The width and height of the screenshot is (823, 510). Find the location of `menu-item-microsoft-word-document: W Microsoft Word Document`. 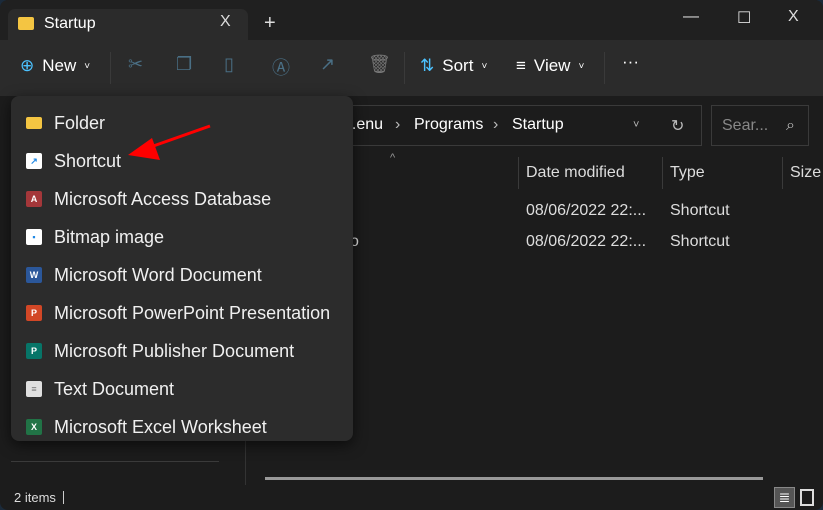

menu-item-microsoft-word-document: W Microsoft Word Document is located at coordinates (182, 275).